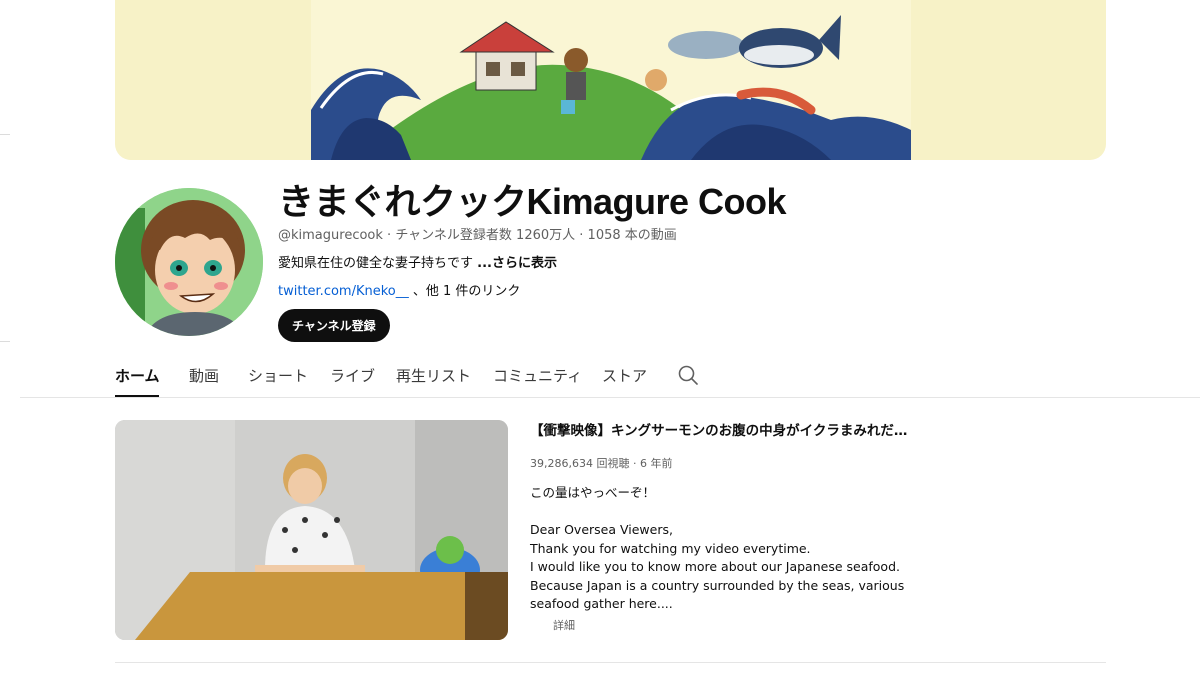 The image size is (1200, 675). Describe the element at coordinates (334, 325) in the screenshot. I see `subscribe-button: チャンネル登録` at that location.